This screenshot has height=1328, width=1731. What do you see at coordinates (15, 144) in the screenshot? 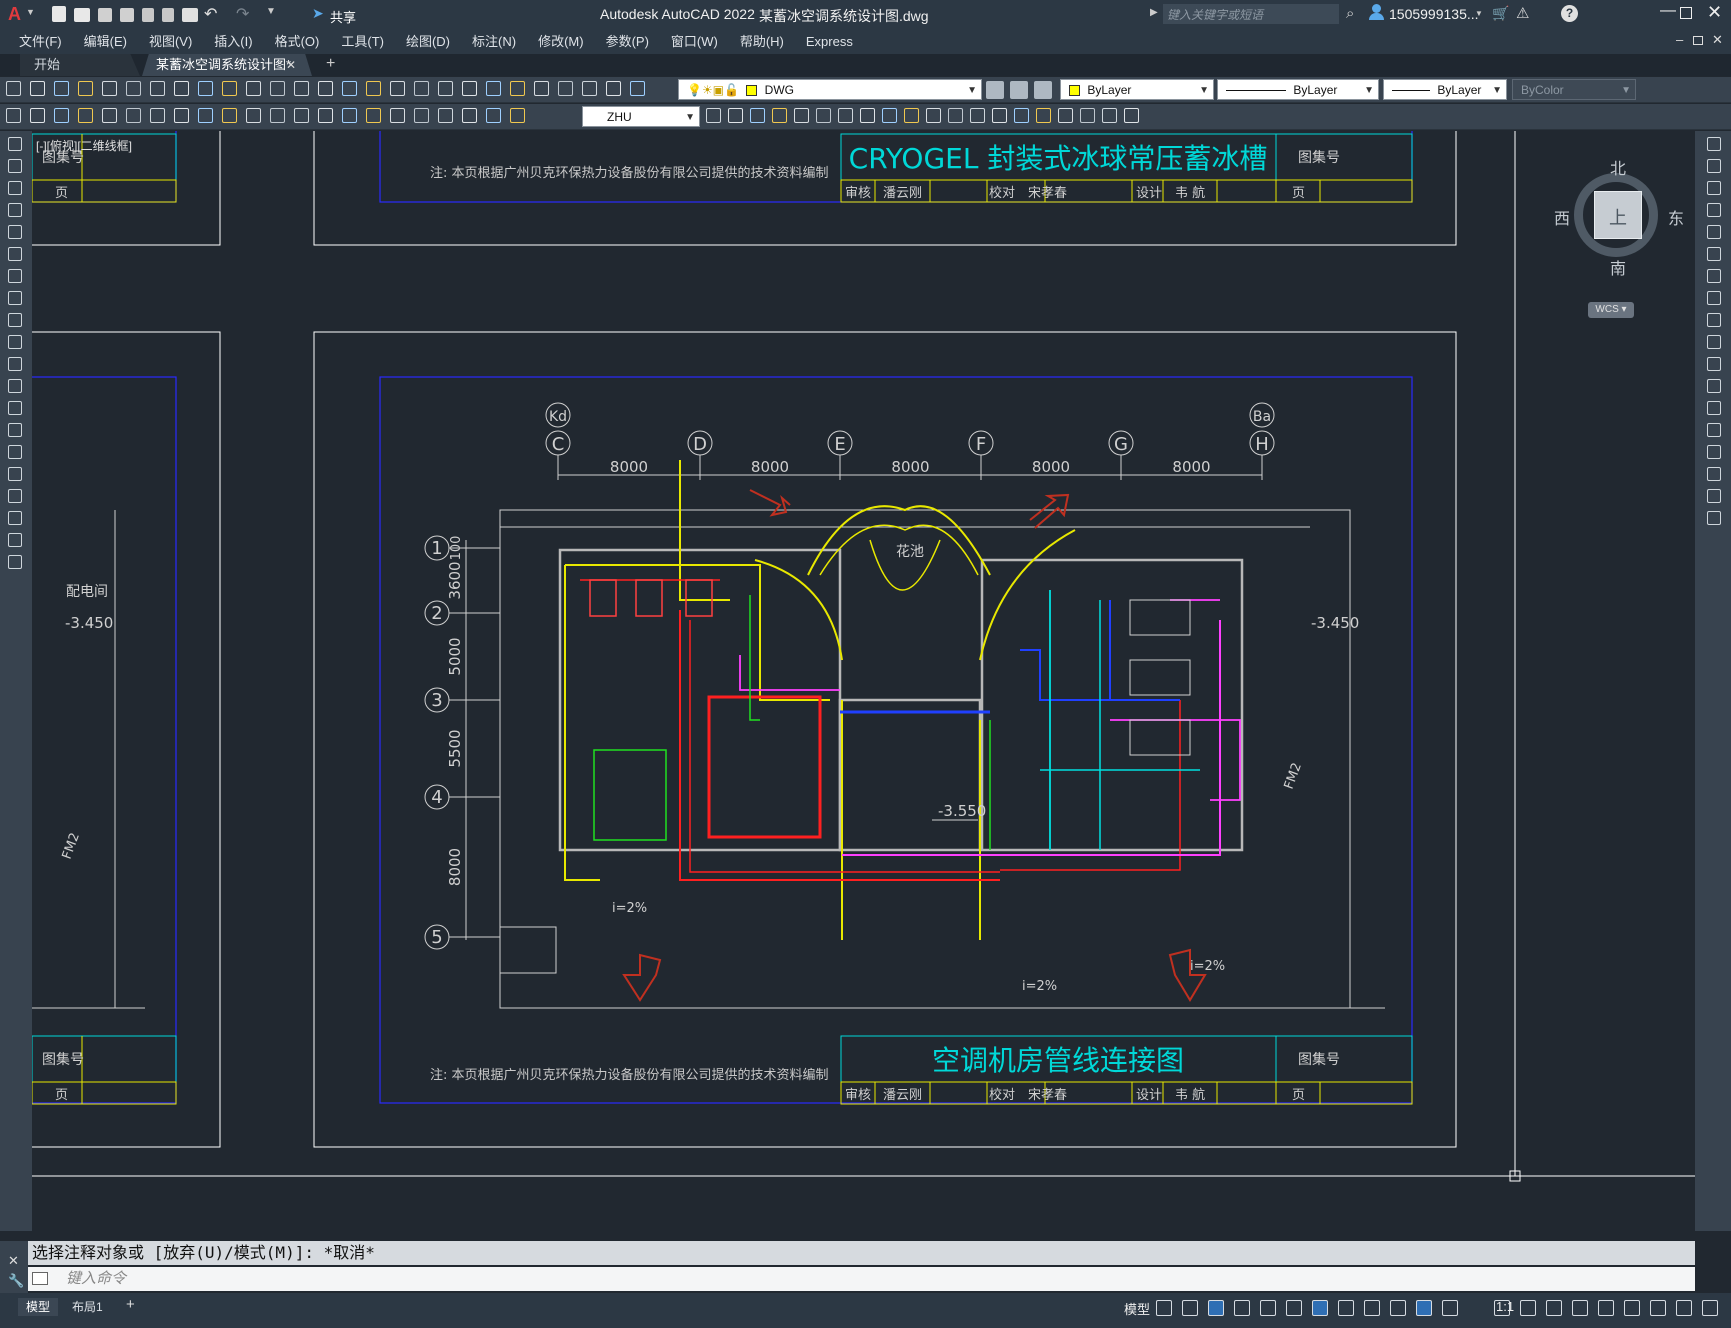
I see `line-icon` at bounding box center [15, 144].